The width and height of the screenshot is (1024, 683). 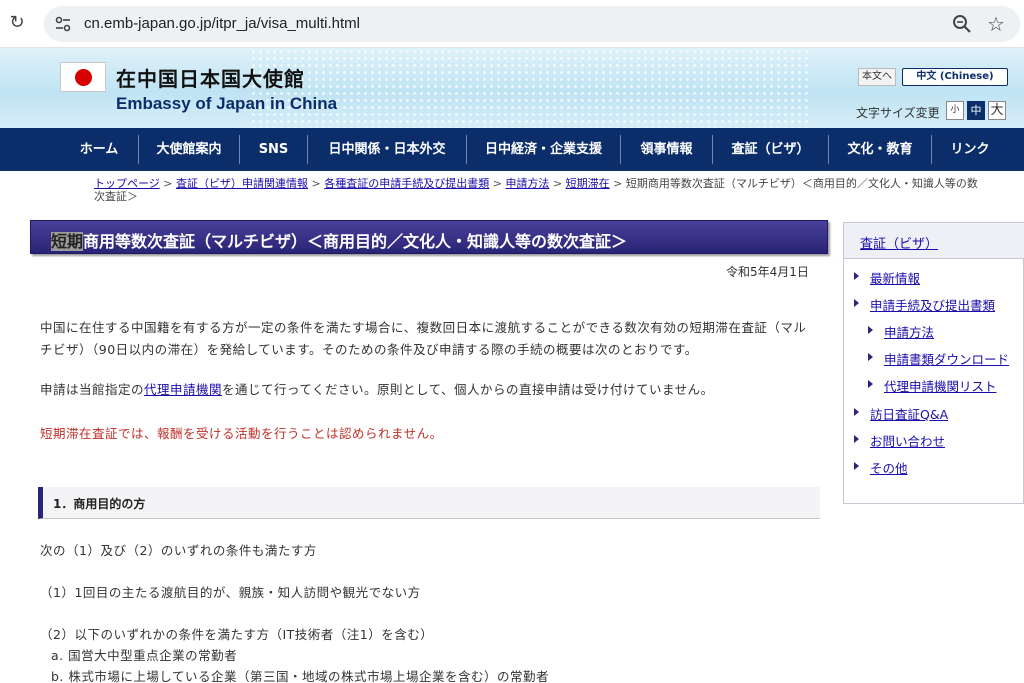 I want to click on agency-link: 代理申請機関, so click(x=183, y=389).